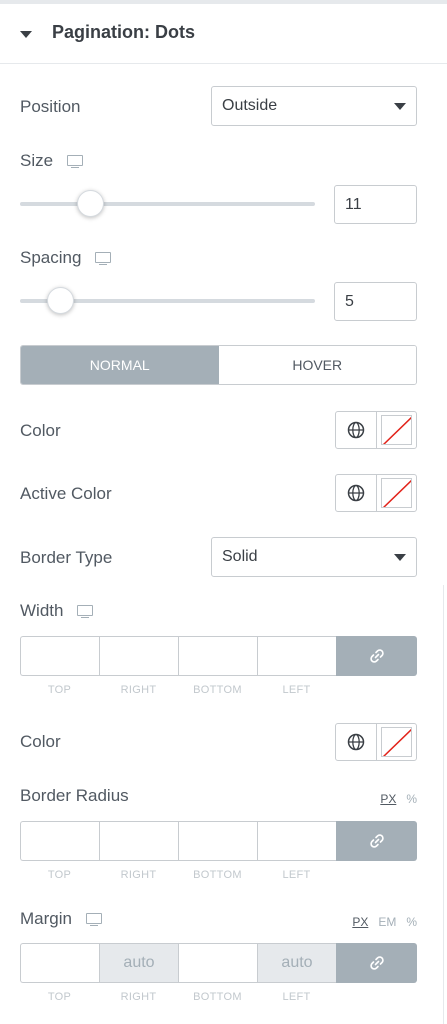 This screenshot has width=447, height=1024. Describe the element at coordinates (223, 34) in the screenshot. I see `section-header: Pagination: Dots` at that location.